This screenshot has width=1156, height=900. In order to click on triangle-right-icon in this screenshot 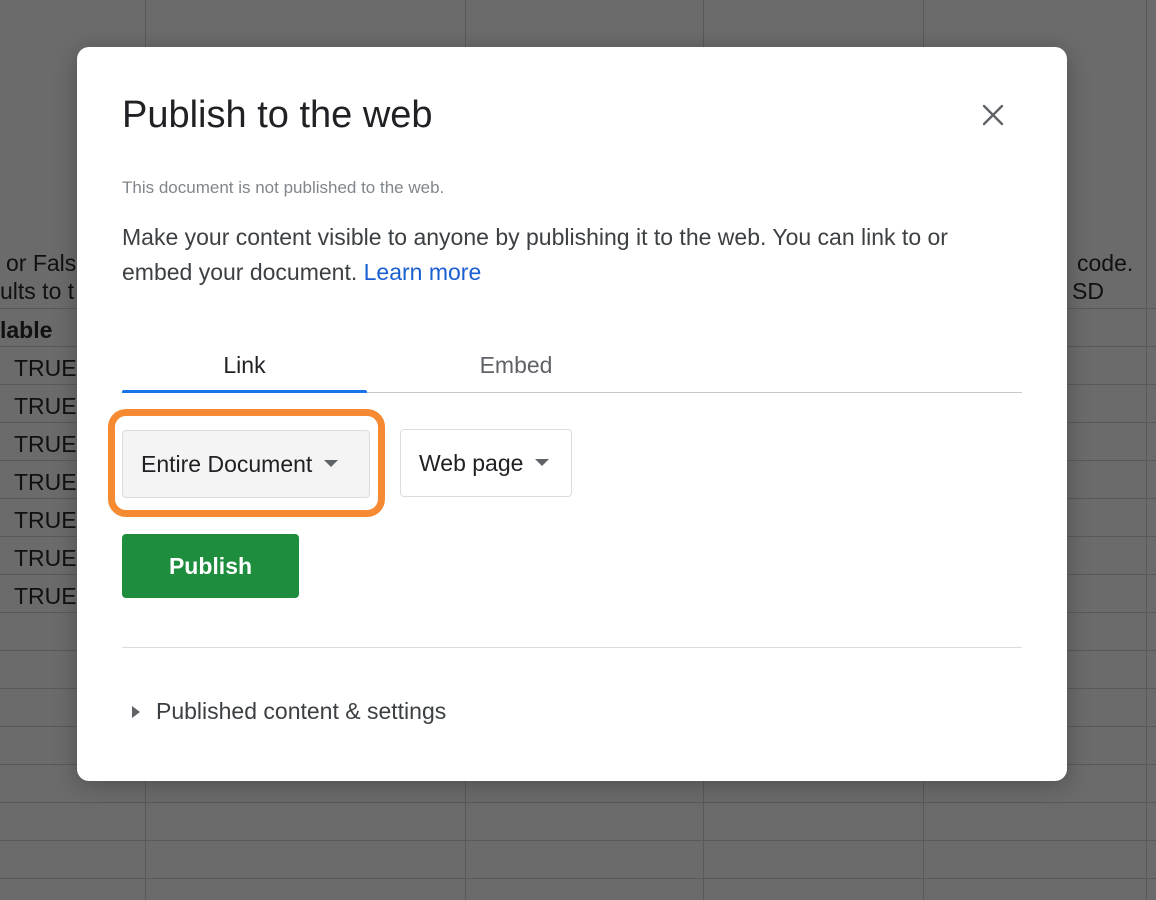, I will do `click(136, 711)`.